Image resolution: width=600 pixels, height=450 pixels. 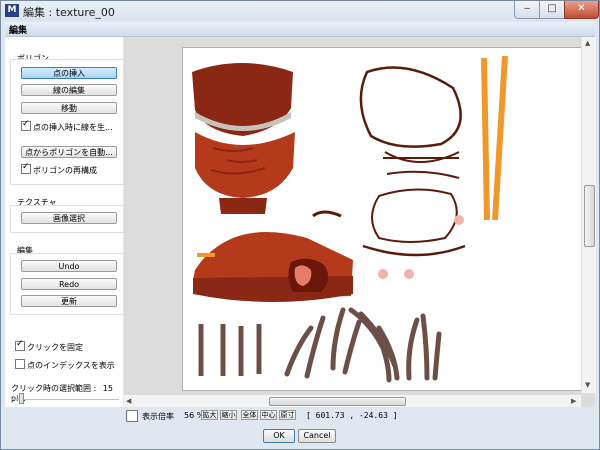 What do you see at coordinates (209, 415) in the screenshot?
I see `zoom-in-button: 拡大` at bounding box center [209, 415].